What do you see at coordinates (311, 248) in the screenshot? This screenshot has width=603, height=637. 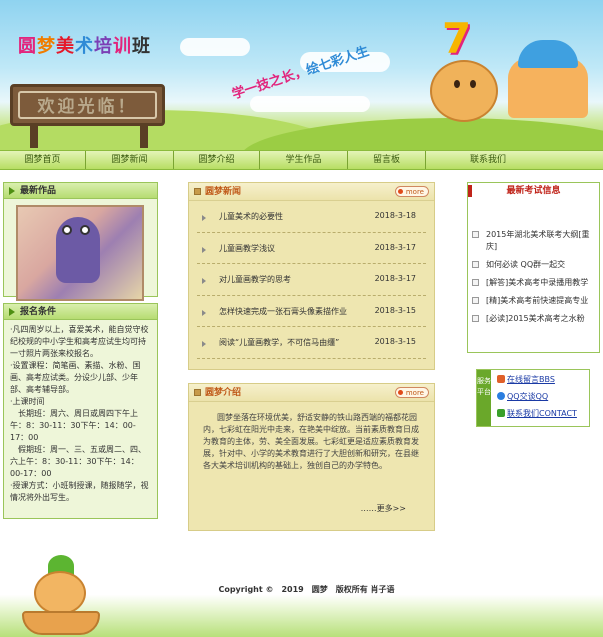 I see `news-item: 儿童画教学浅议 2018-3-17` at bounding box center [311, 248].